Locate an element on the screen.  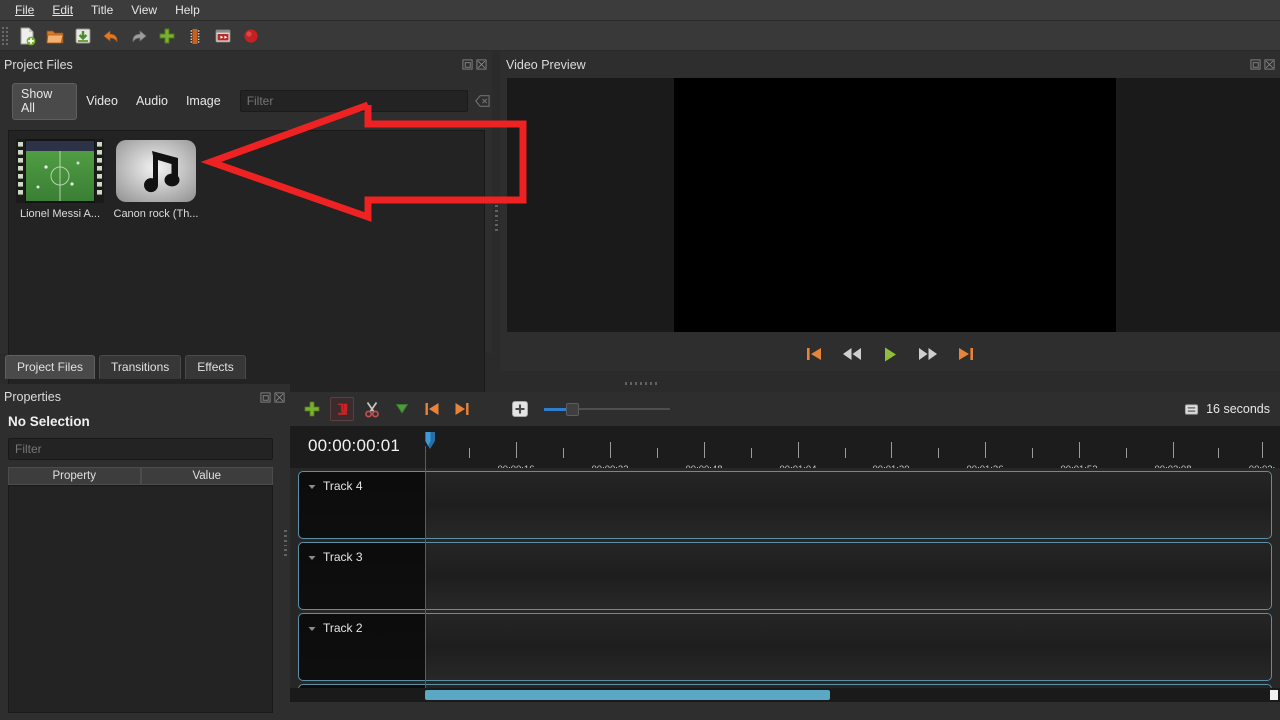
no-selection-label: No Selection is located at coordinates (49, 421).